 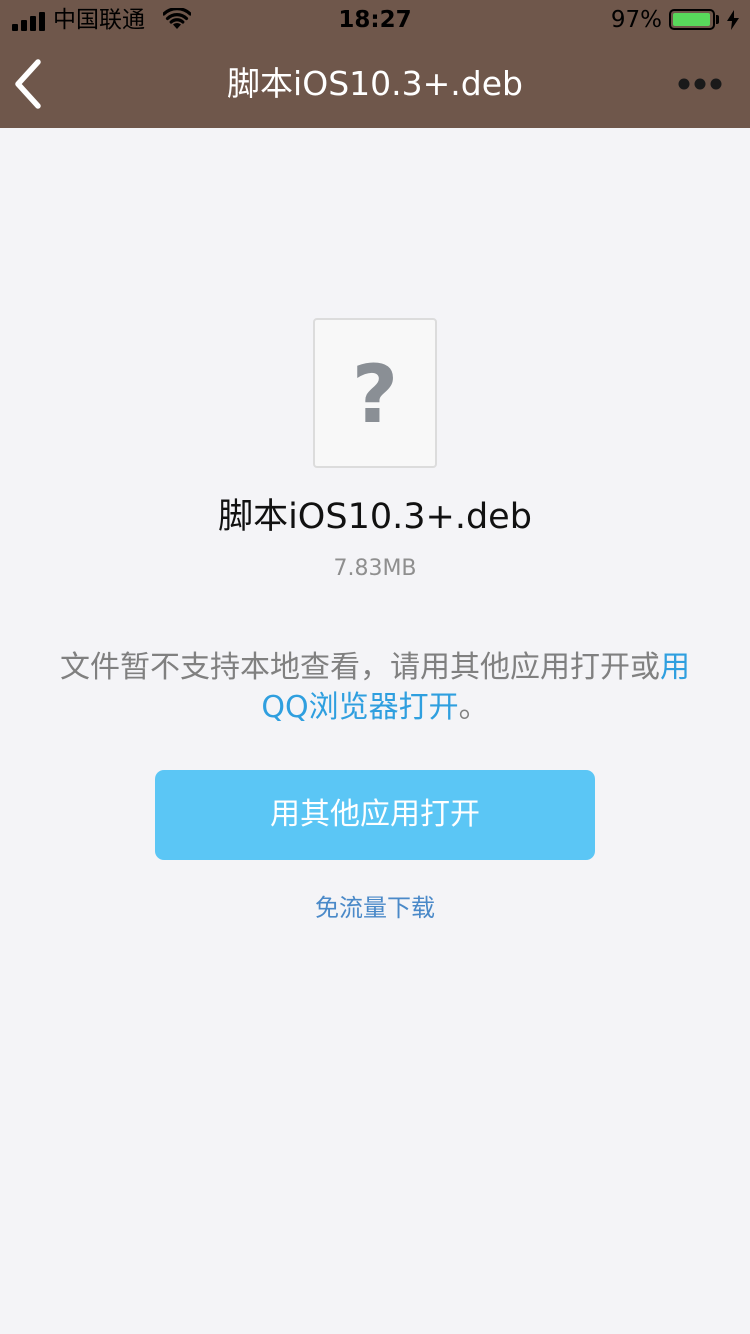 What do you see at coordinates (375, 688) in the screenshot?
I see `unsupported-notice: 文件暂不支持本地查看，请用其他应用打开或用QQ浏览器打开。` at bounding box center [375, 688].